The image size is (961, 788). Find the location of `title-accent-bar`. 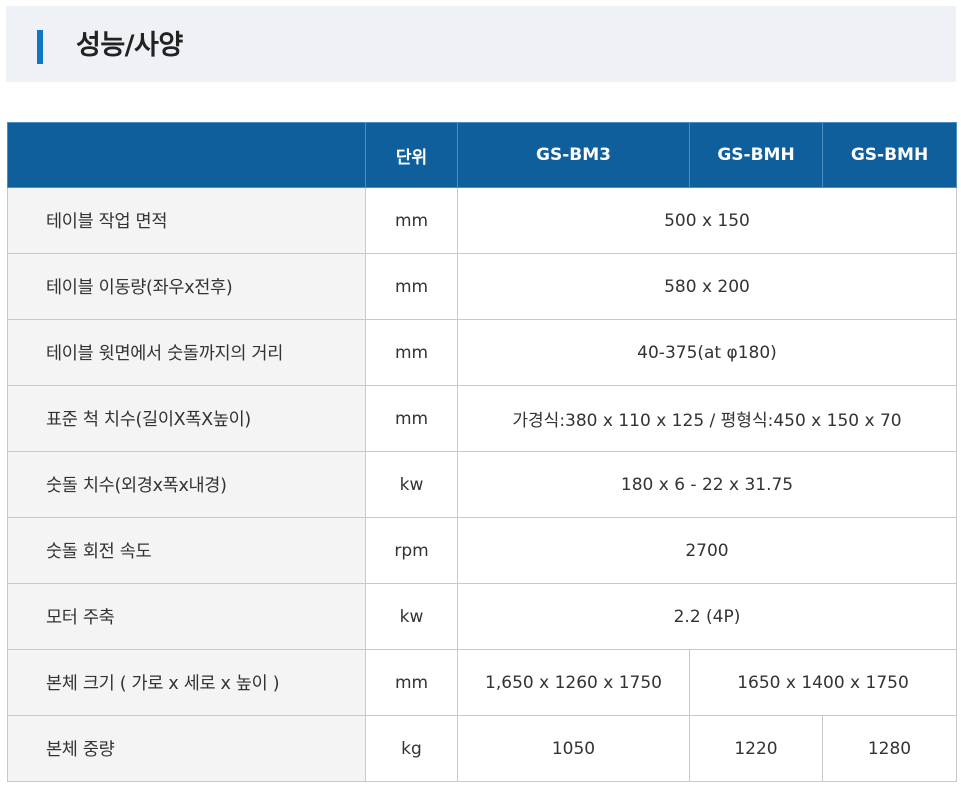

title-accent-bar is located at coordinates (40, 47).